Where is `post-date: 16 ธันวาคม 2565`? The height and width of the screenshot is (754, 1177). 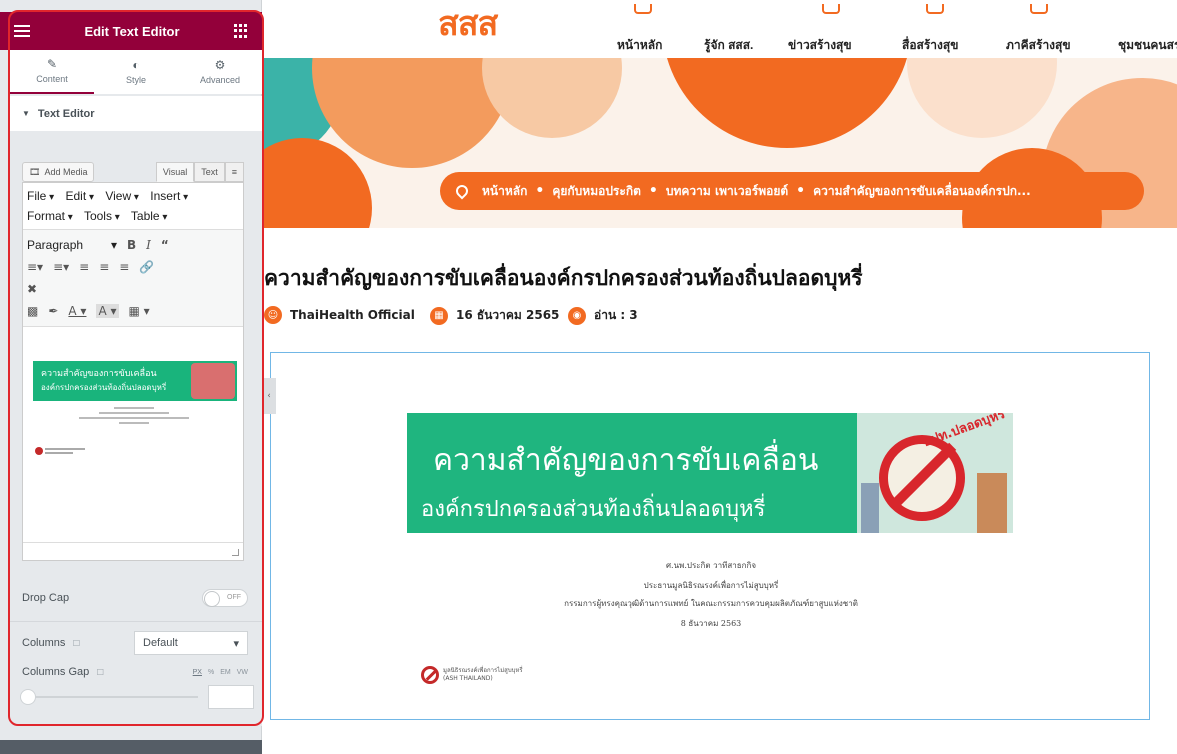 post-date: 16 ธันวาคม 2565 is located at coordinates (508, 315).